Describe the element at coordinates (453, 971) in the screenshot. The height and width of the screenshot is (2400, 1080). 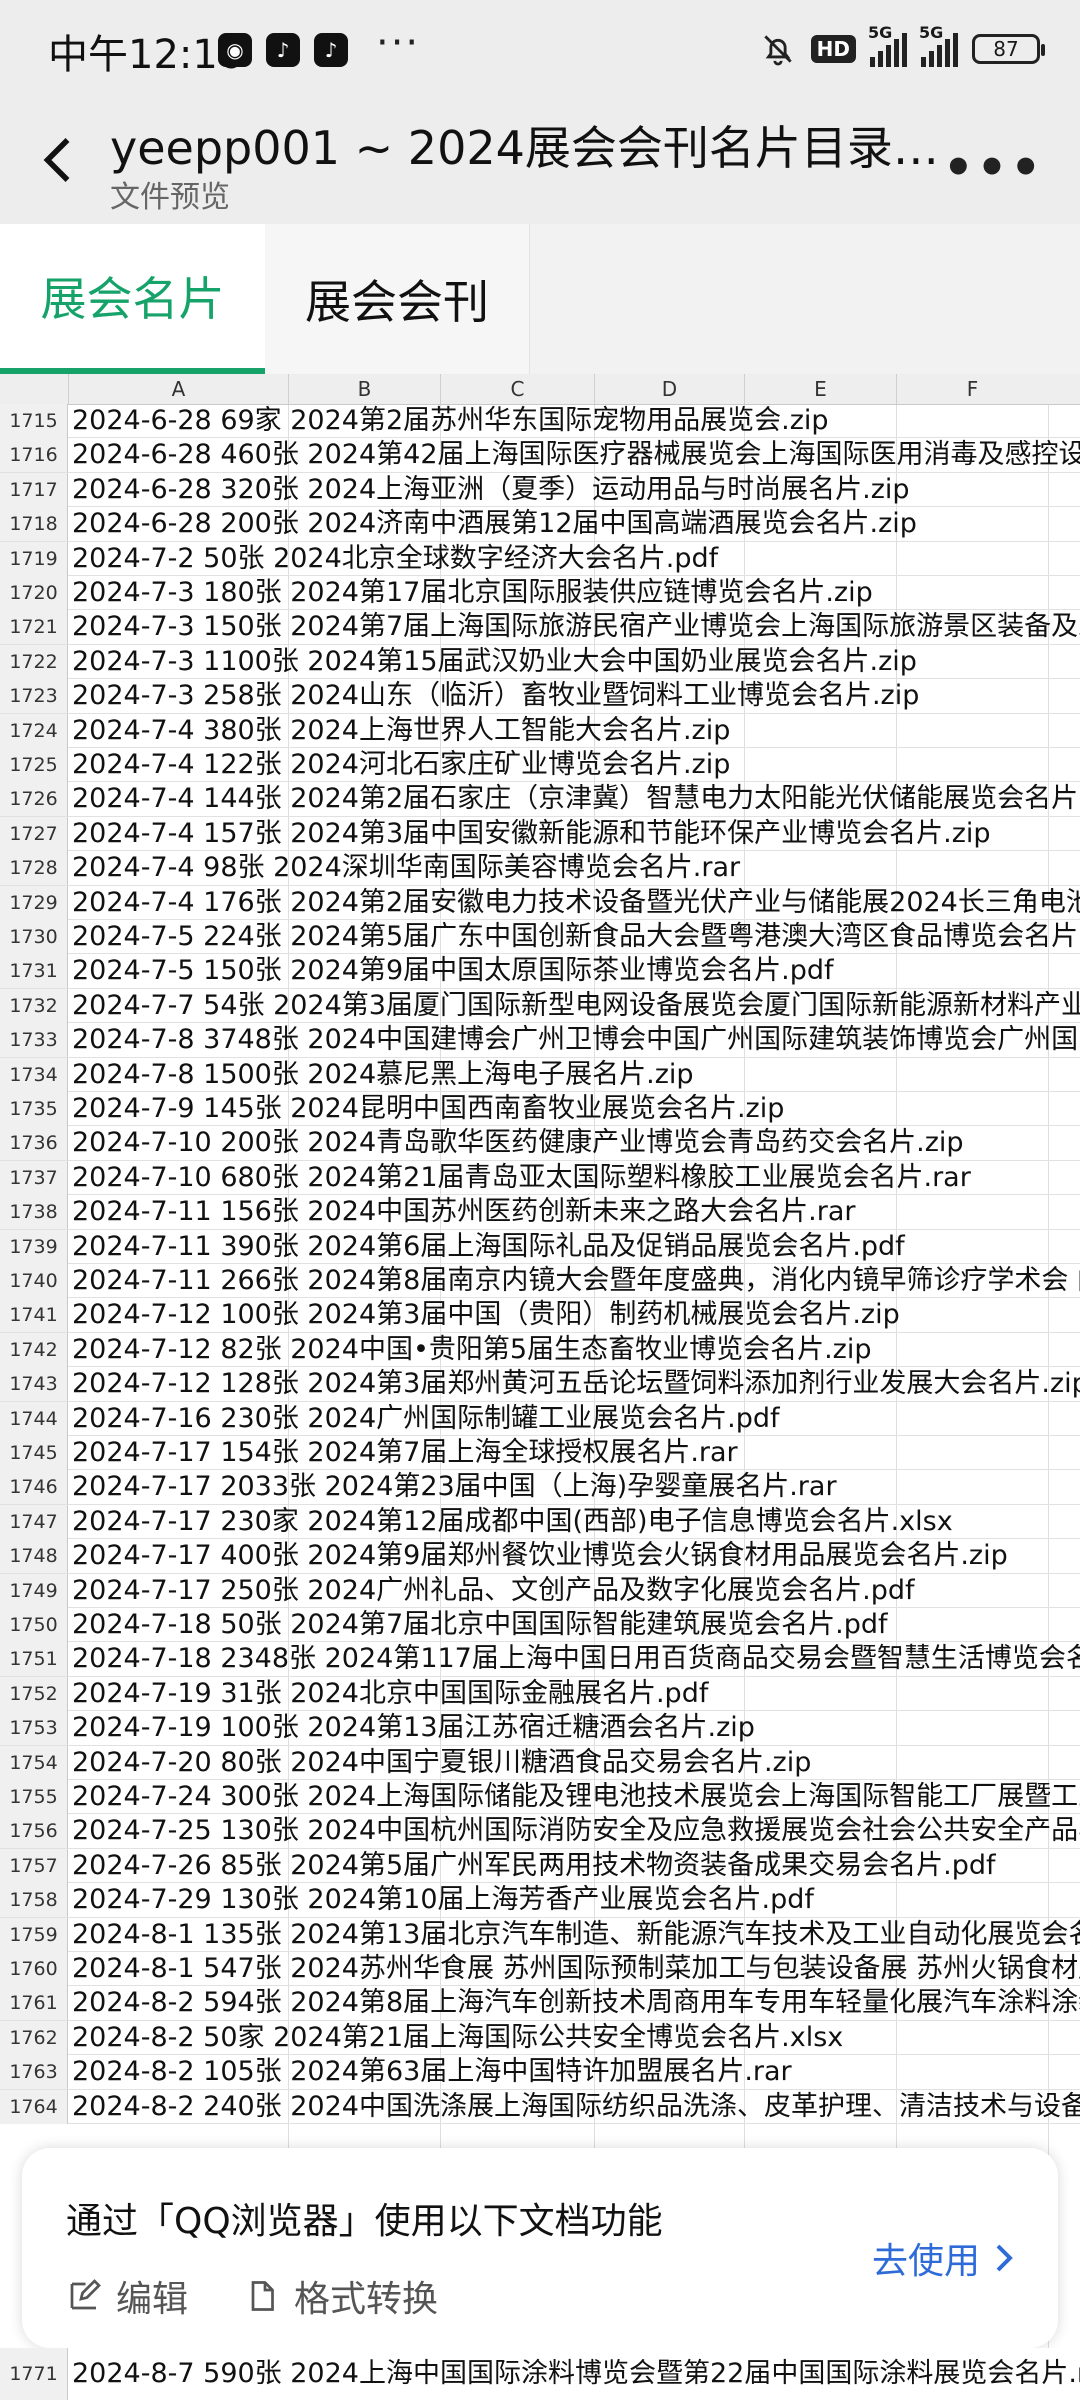
I see `row-cell: 2024-7-5 150张 2024第9届中国太原国际茶业博览会名片.pdf` at that location.